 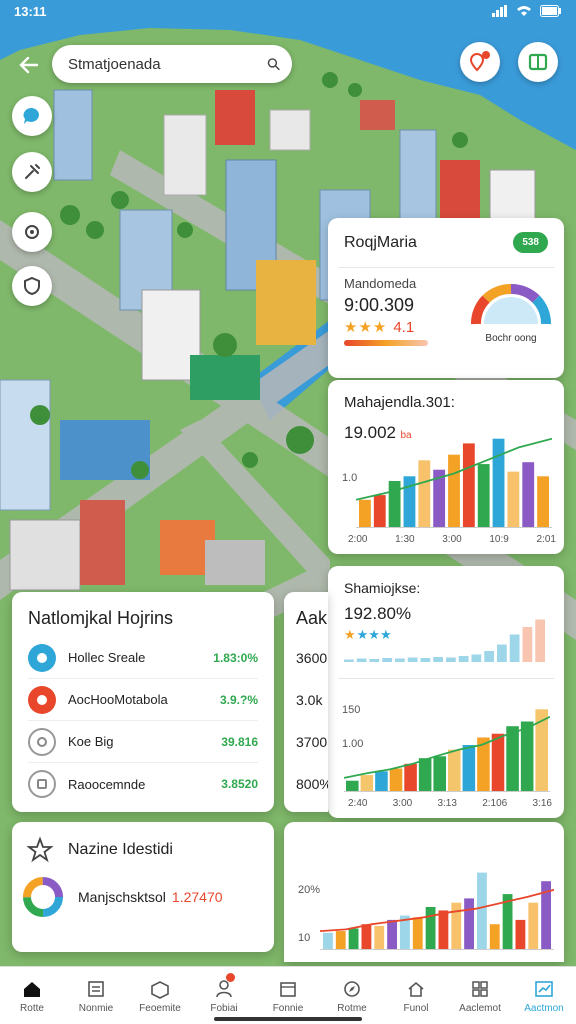 I want to click on status-bar: 13:11, so click(x=288, y=11).